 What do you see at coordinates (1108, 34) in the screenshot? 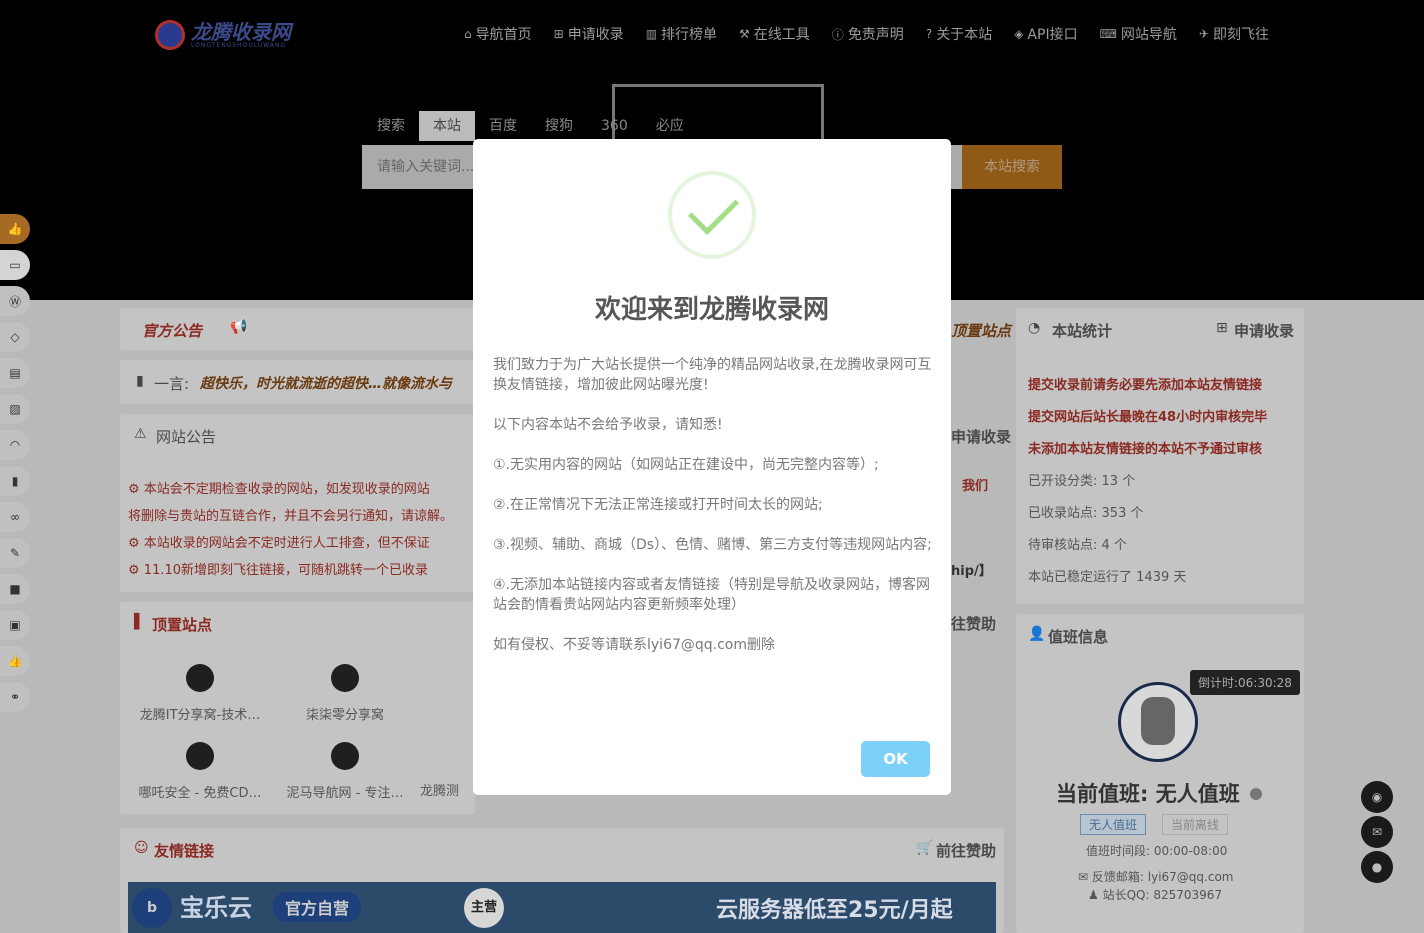
I see `keyboard-icon: ⌨` at bounding box center [1108, 34].